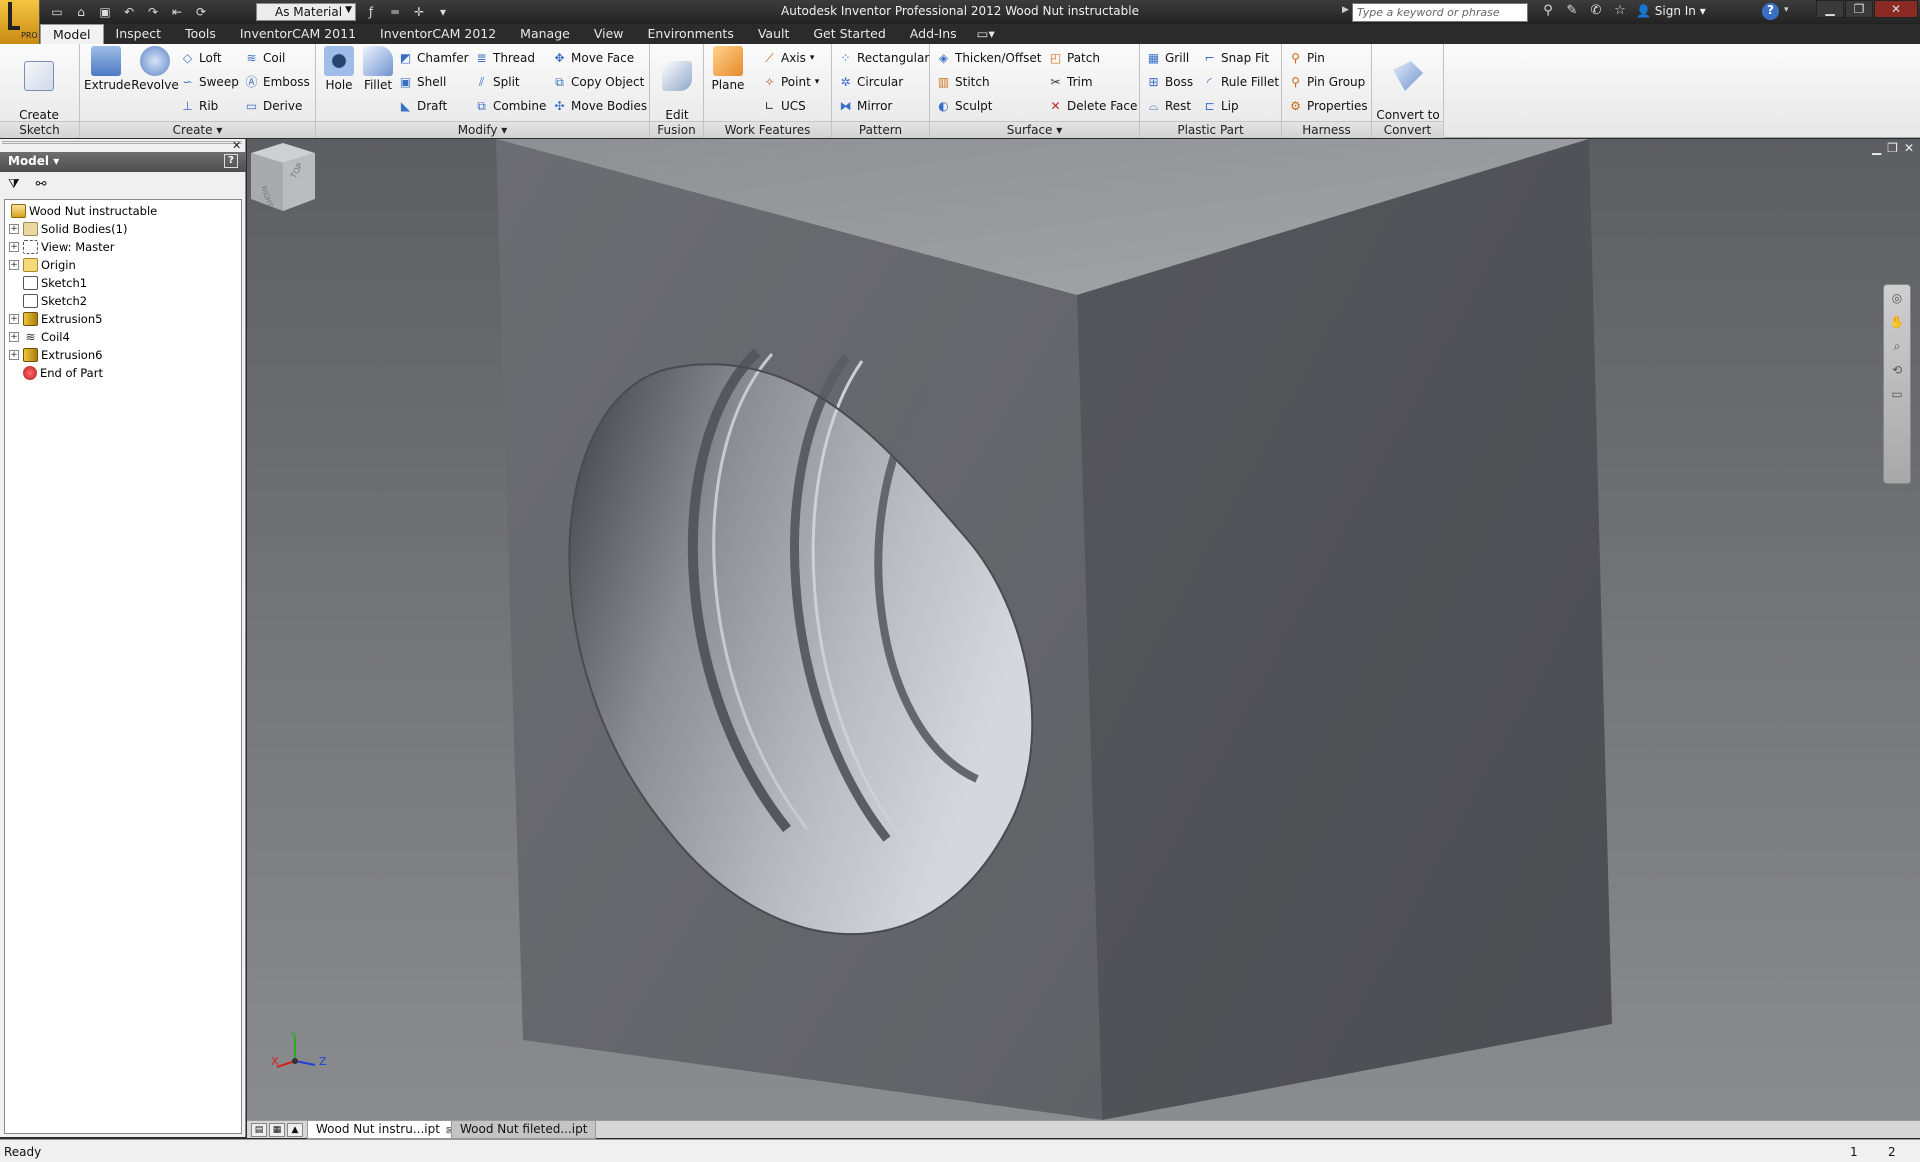 This screenshot has height=1162, width=1920. What do you see at coordinates (1345, 10) in the screenshot?
I see `search-expand-icon: ▶` at bounding box center [1345, 10].